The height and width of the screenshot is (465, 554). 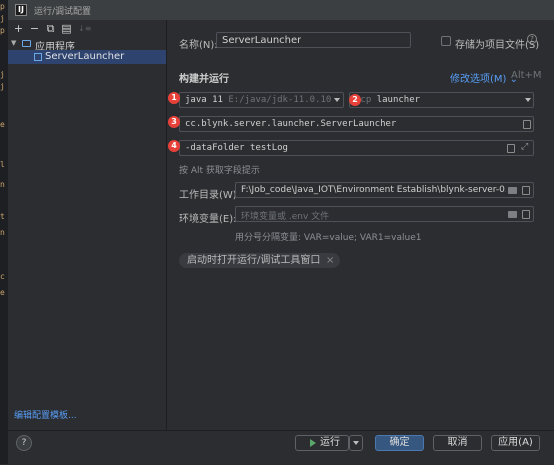 What do you see at coordinates (281, 10) in the screenshot?
I see `dialog-titlebar: IJ 运行/调试配置` at bounding box center [281, 10].